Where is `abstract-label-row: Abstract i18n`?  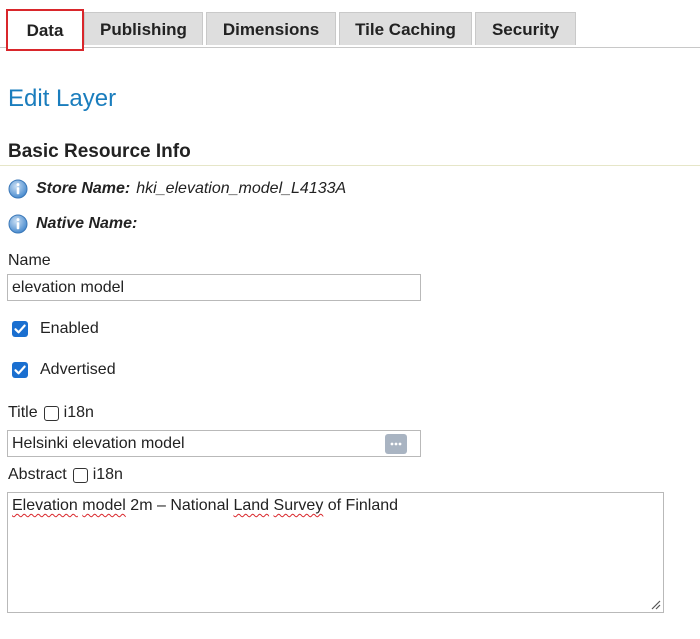
abstract-label-row: Abstract i18n is located at coordinates (65, 475).